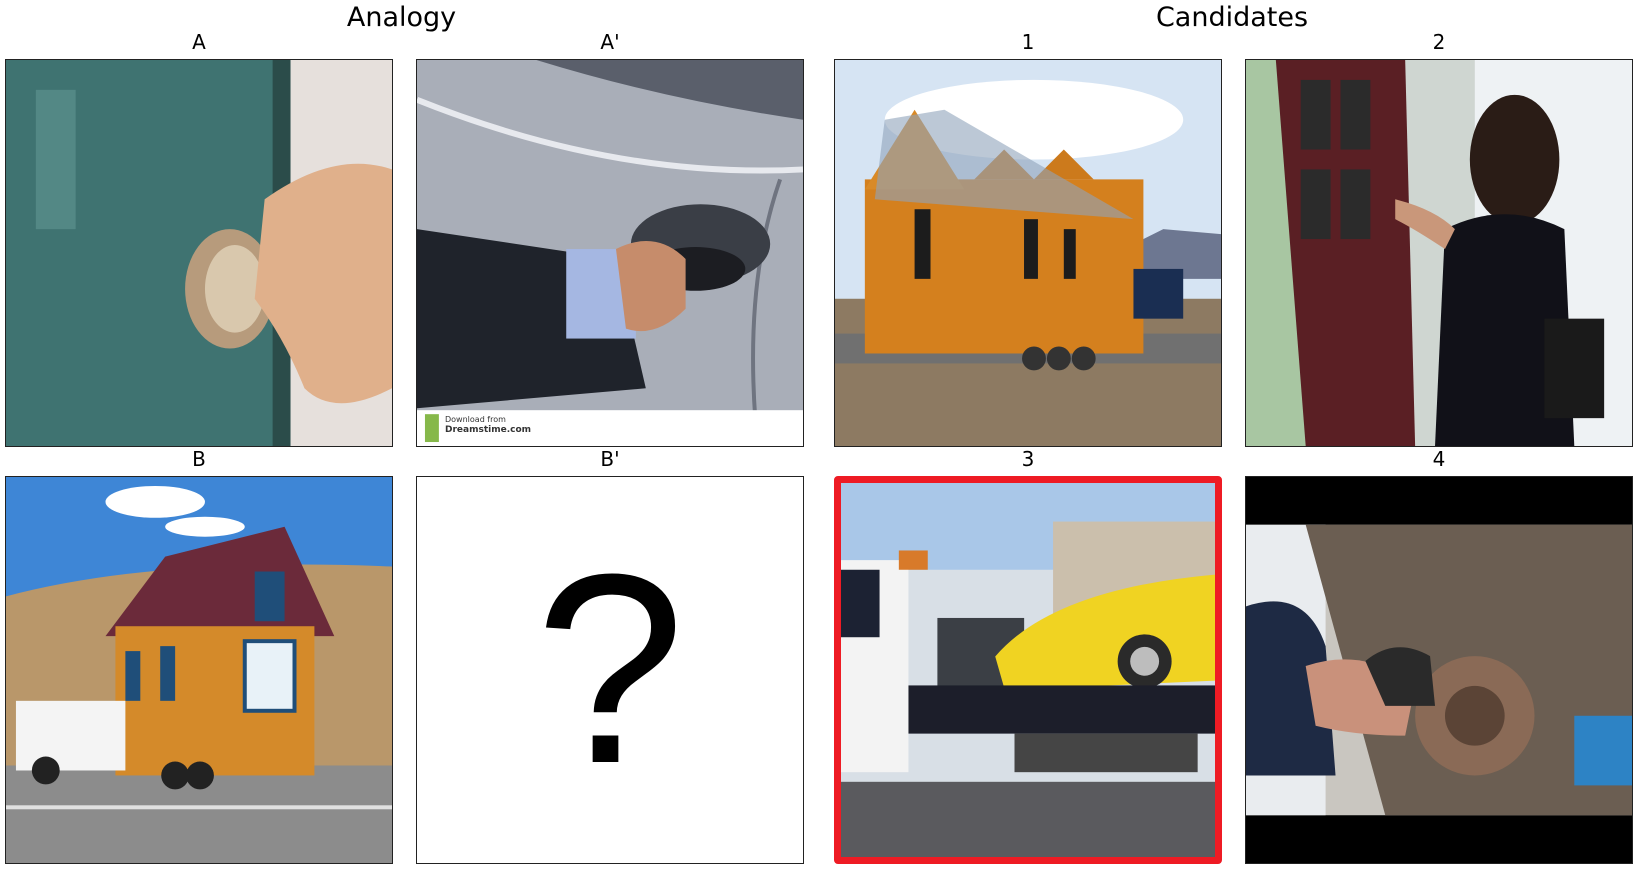  What do you see at coordinates (610, 42) in the screenshot?
I see `panel-a-prime-label: A'` at bounding box center [610, 42].